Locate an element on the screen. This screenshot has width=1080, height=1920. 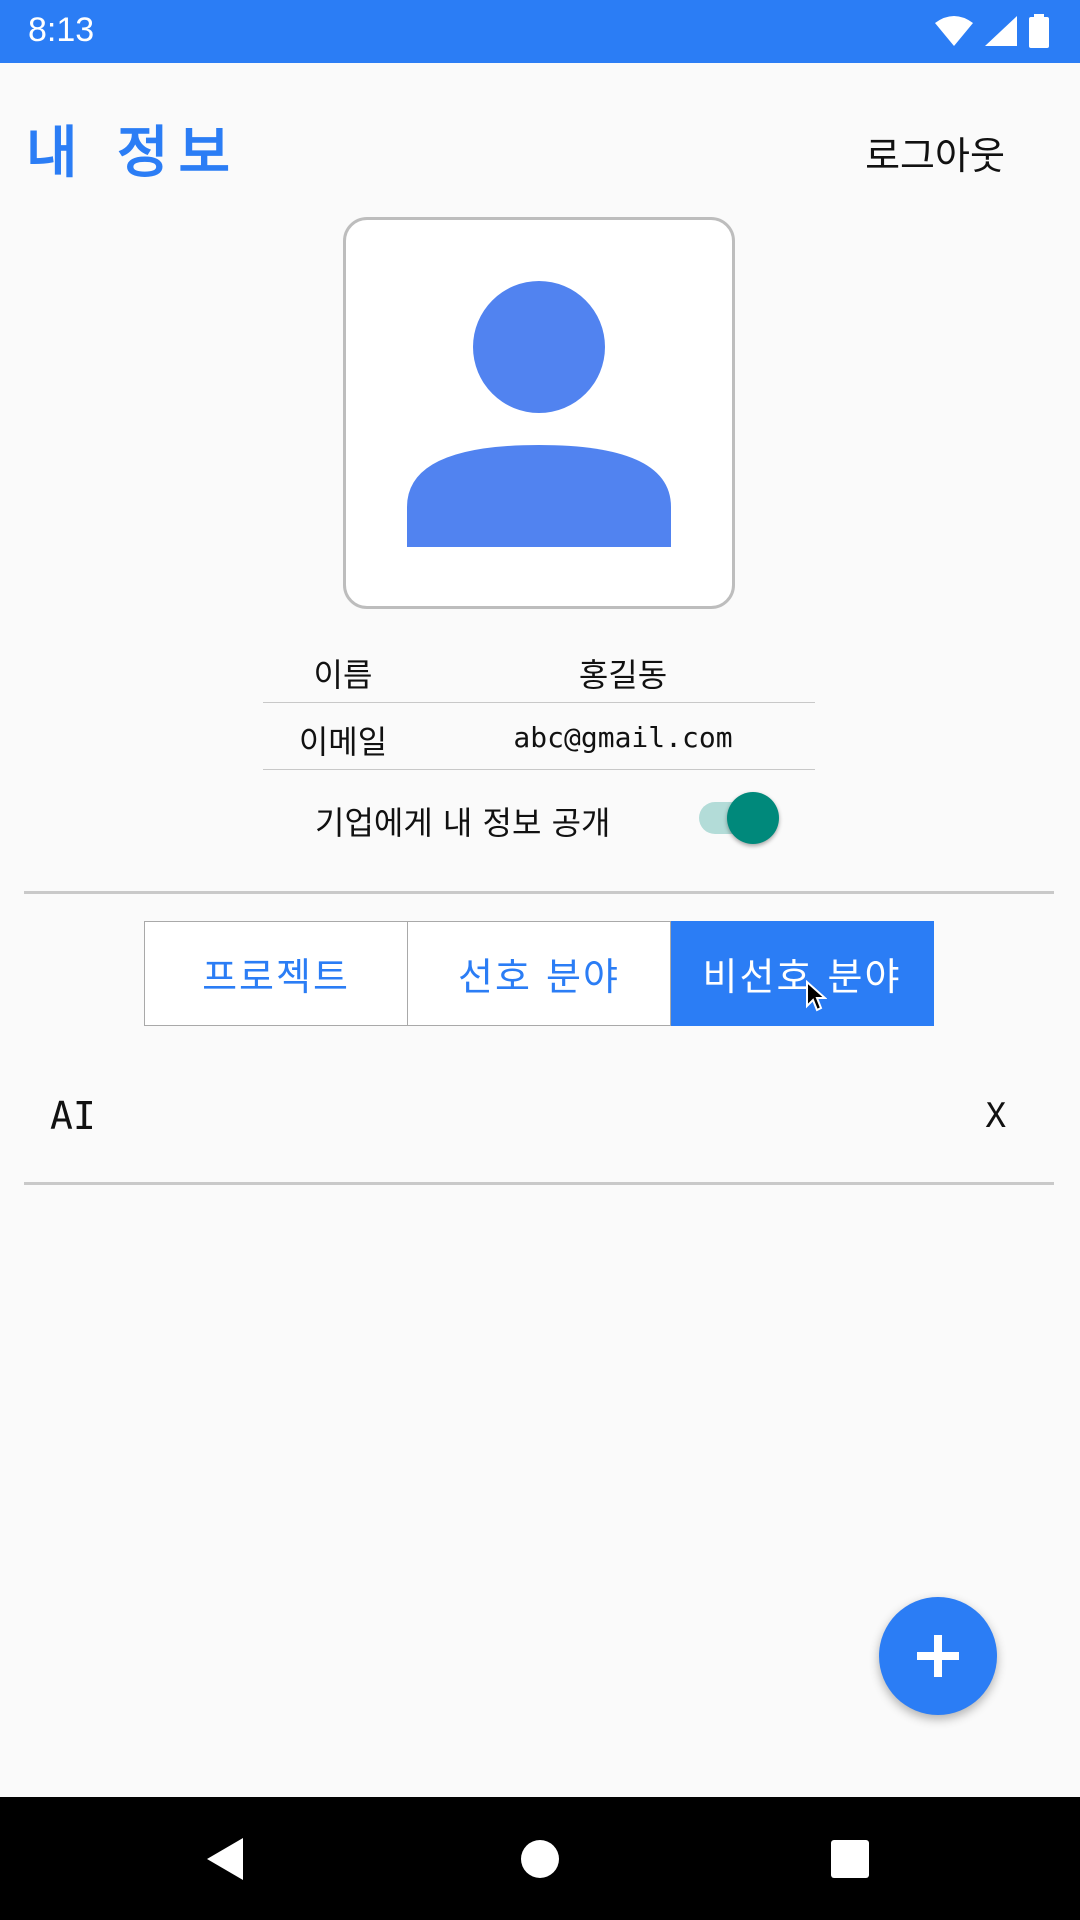
back-icon is located at coordinates (225, 1859).